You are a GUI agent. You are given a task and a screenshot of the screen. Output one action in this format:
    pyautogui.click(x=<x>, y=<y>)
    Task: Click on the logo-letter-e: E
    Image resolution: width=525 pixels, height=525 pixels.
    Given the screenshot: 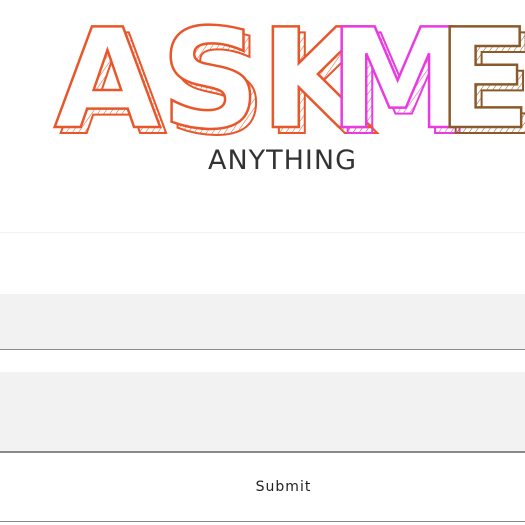 What is the action you would take?
    pyautogui.click(x=481, y=80)
    